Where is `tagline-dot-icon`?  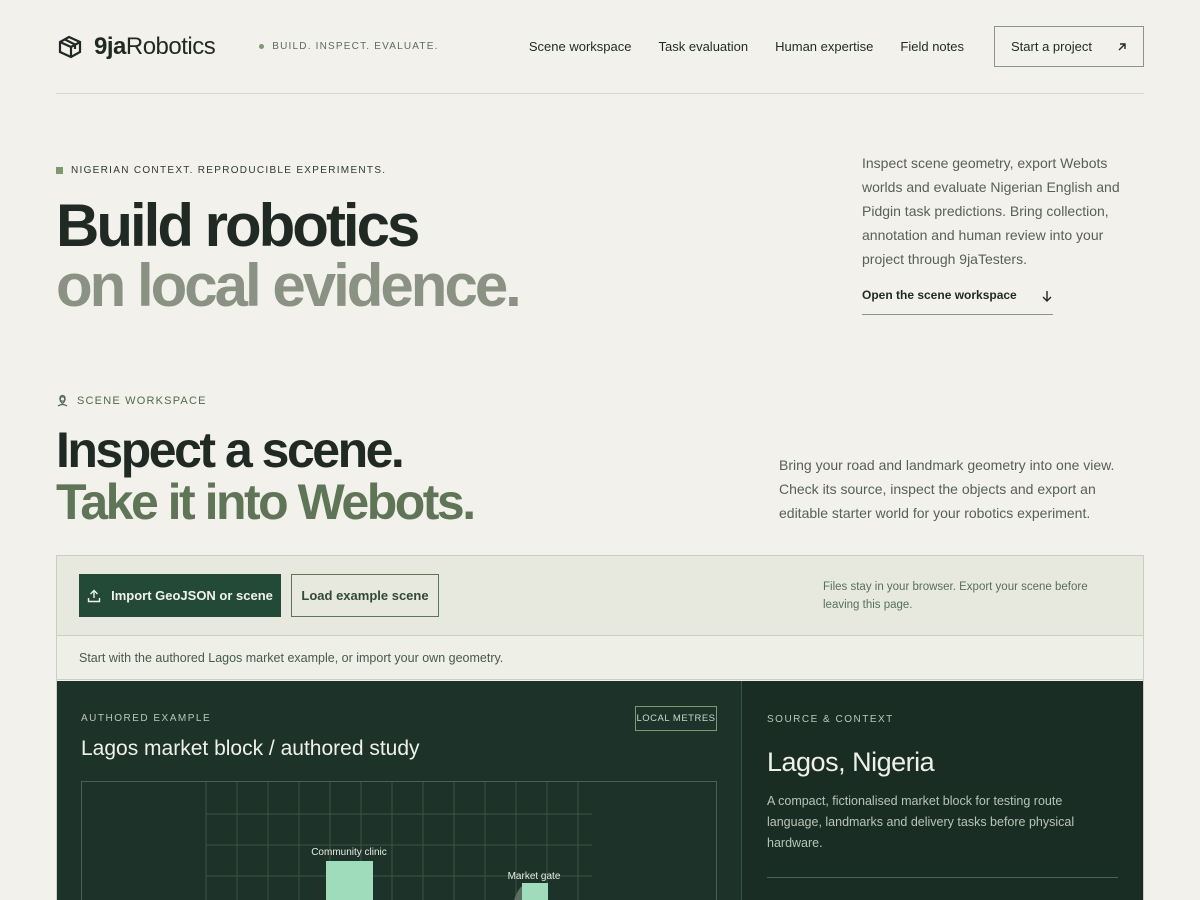 tagline-dot-icon is located at coordinates (262, 46).